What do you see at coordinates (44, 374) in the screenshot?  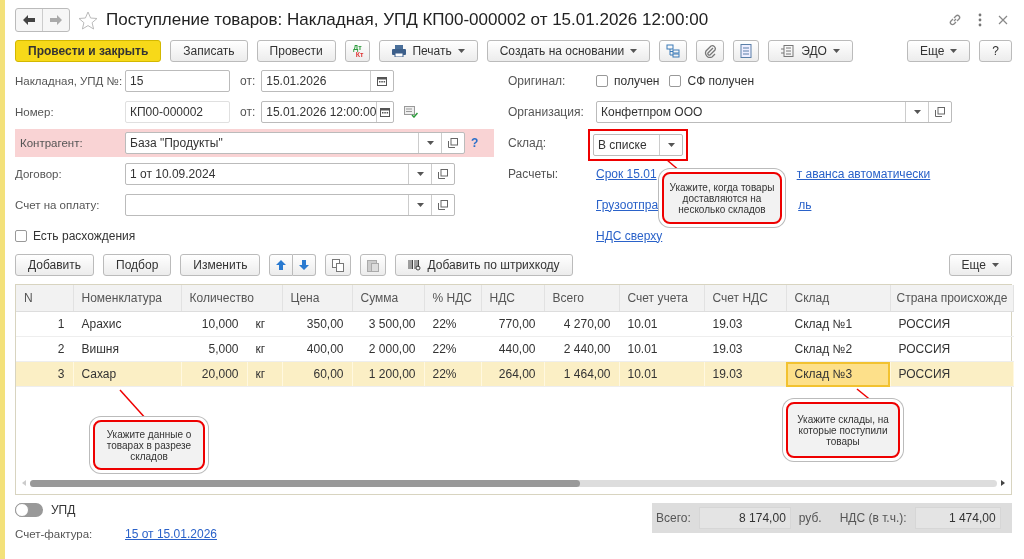 I see `table-cell: 3` at bounding box center [44, 374].